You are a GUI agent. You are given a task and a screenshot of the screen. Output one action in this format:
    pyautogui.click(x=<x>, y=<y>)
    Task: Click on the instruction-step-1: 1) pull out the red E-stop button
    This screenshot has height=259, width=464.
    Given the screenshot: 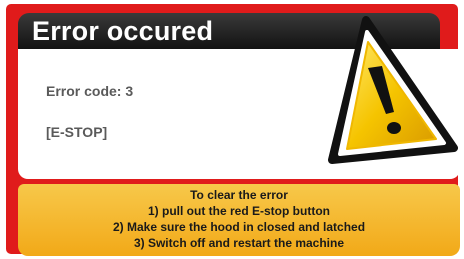 What is the action you would take?
    pyautogui.click(x=239, y=211)
    